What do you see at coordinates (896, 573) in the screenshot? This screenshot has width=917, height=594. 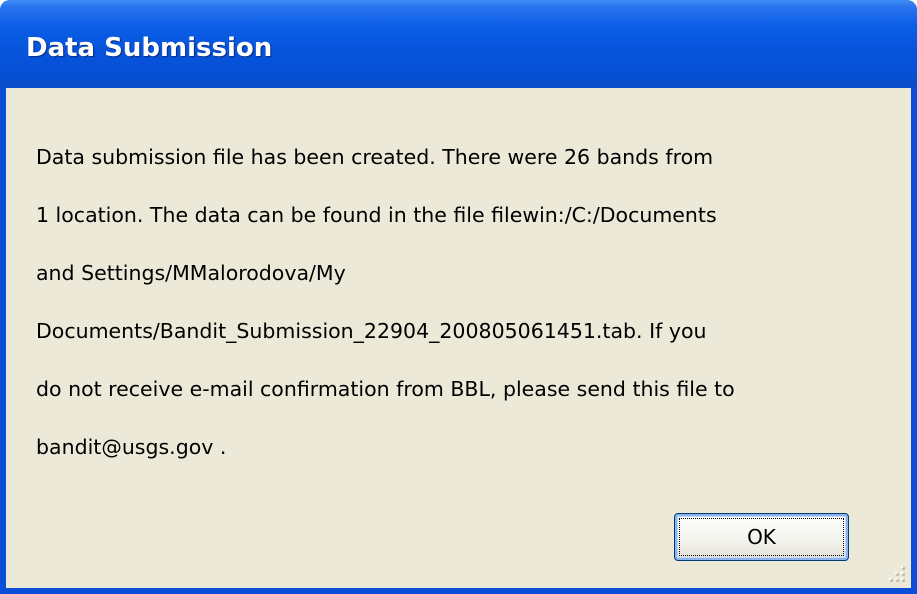 I see `resize-grip-icon` at bounding box center [896, 573].